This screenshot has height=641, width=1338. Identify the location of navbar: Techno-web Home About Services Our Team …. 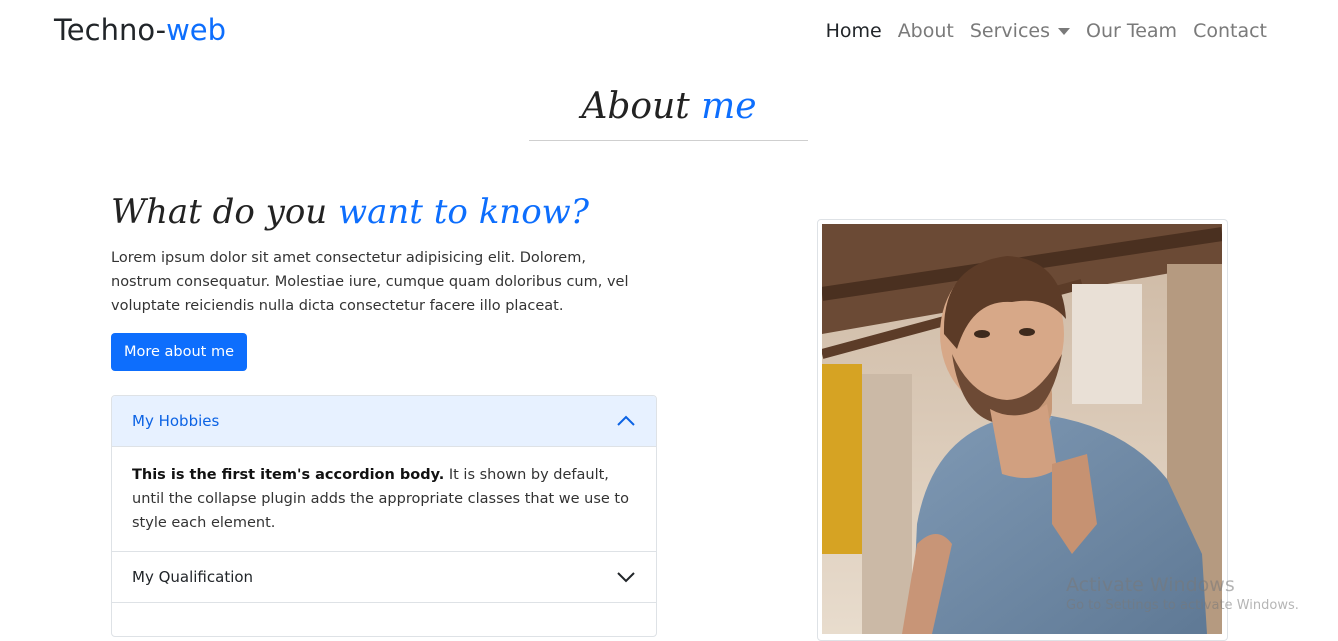
(669, 33).